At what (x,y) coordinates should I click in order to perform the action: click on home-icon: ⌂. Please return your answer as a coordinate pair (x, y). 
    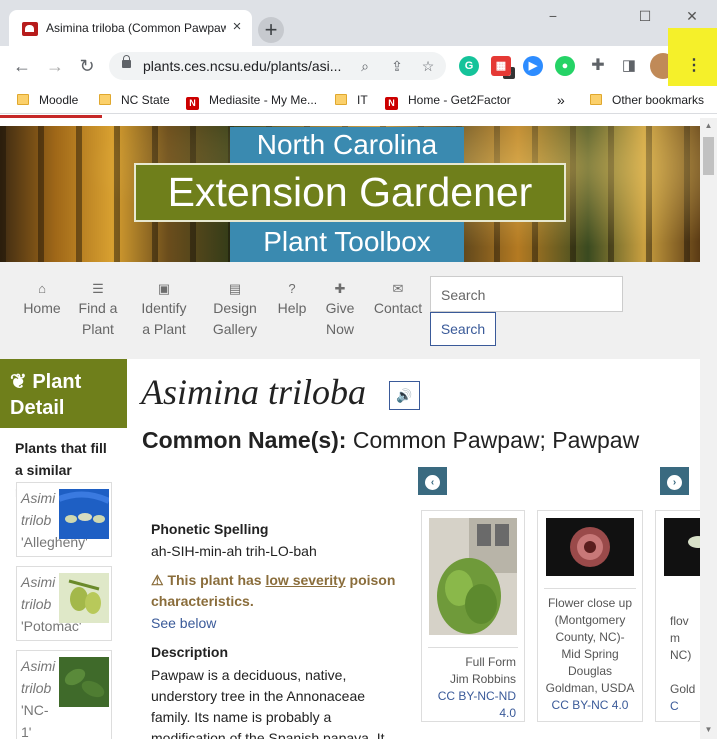
    Looking at the image, I should click on (42, 288).